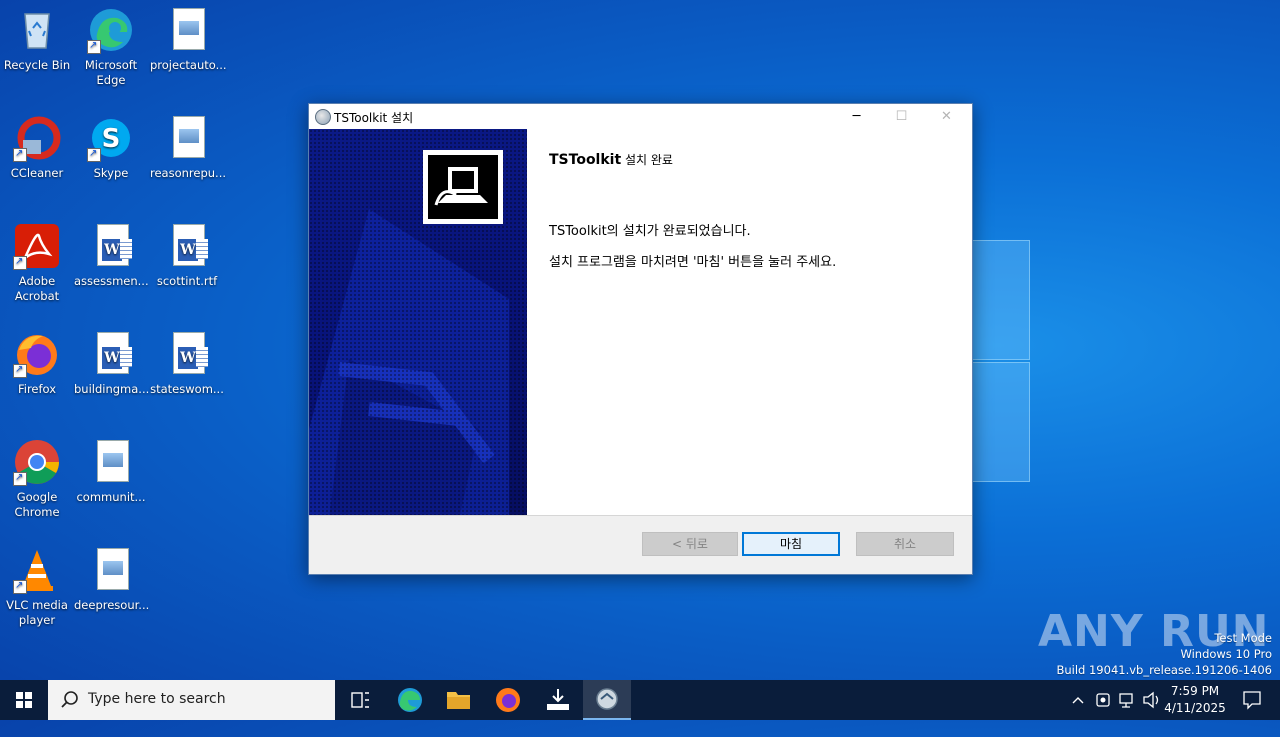 The height and width of the screenshot is (737, 1280). I want to click on folder-icon, so click(458, 700).